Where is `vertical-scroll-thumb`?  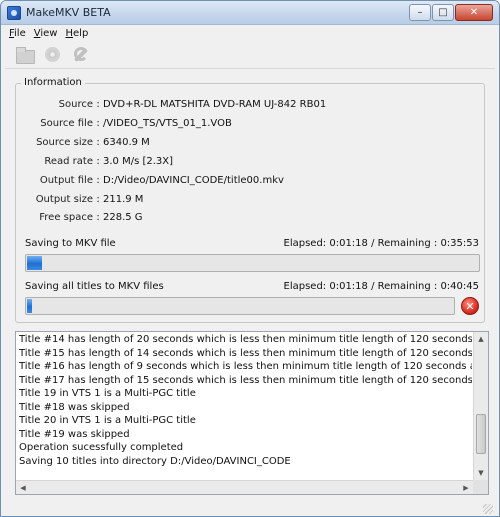
vertical-scroll-thumb is located at coordinates (481, 434).